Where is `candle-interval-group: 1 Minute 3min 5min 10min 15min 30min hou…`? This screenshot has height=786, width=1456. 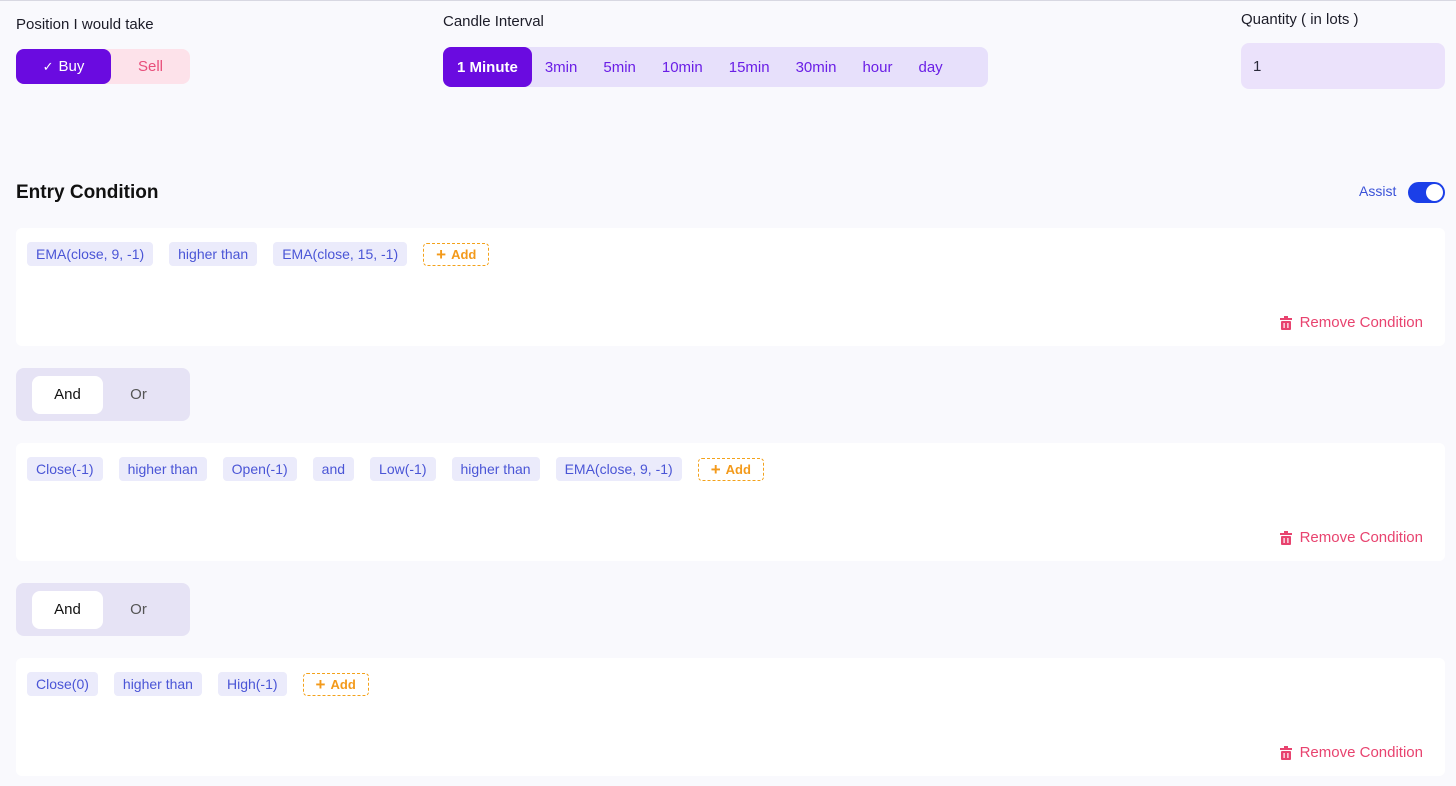
candle-interval-group: 1 Minute 3min 5min 10min 15min 30min hou… is located at coordinates (715, 67).